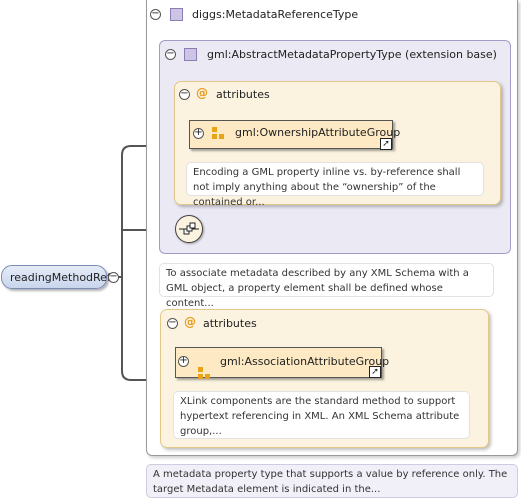 Image resolution: width=521 pixels, height=502 pixels. What do you see at coordinates (275, 14) in the screenshot?
I see `type-name: diggs:MetadataReferenceType` at bounding box center [275, 14].